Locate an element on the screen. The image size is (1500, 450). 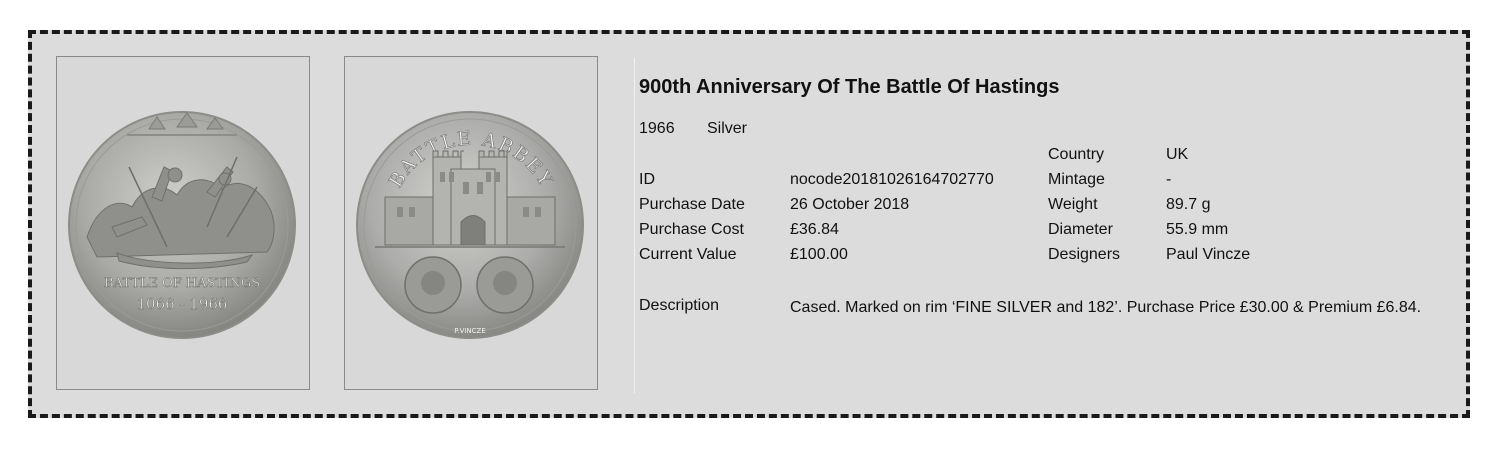
obverse-legend-line2: 1066 - 1966 is located at coordinates (182, 304).